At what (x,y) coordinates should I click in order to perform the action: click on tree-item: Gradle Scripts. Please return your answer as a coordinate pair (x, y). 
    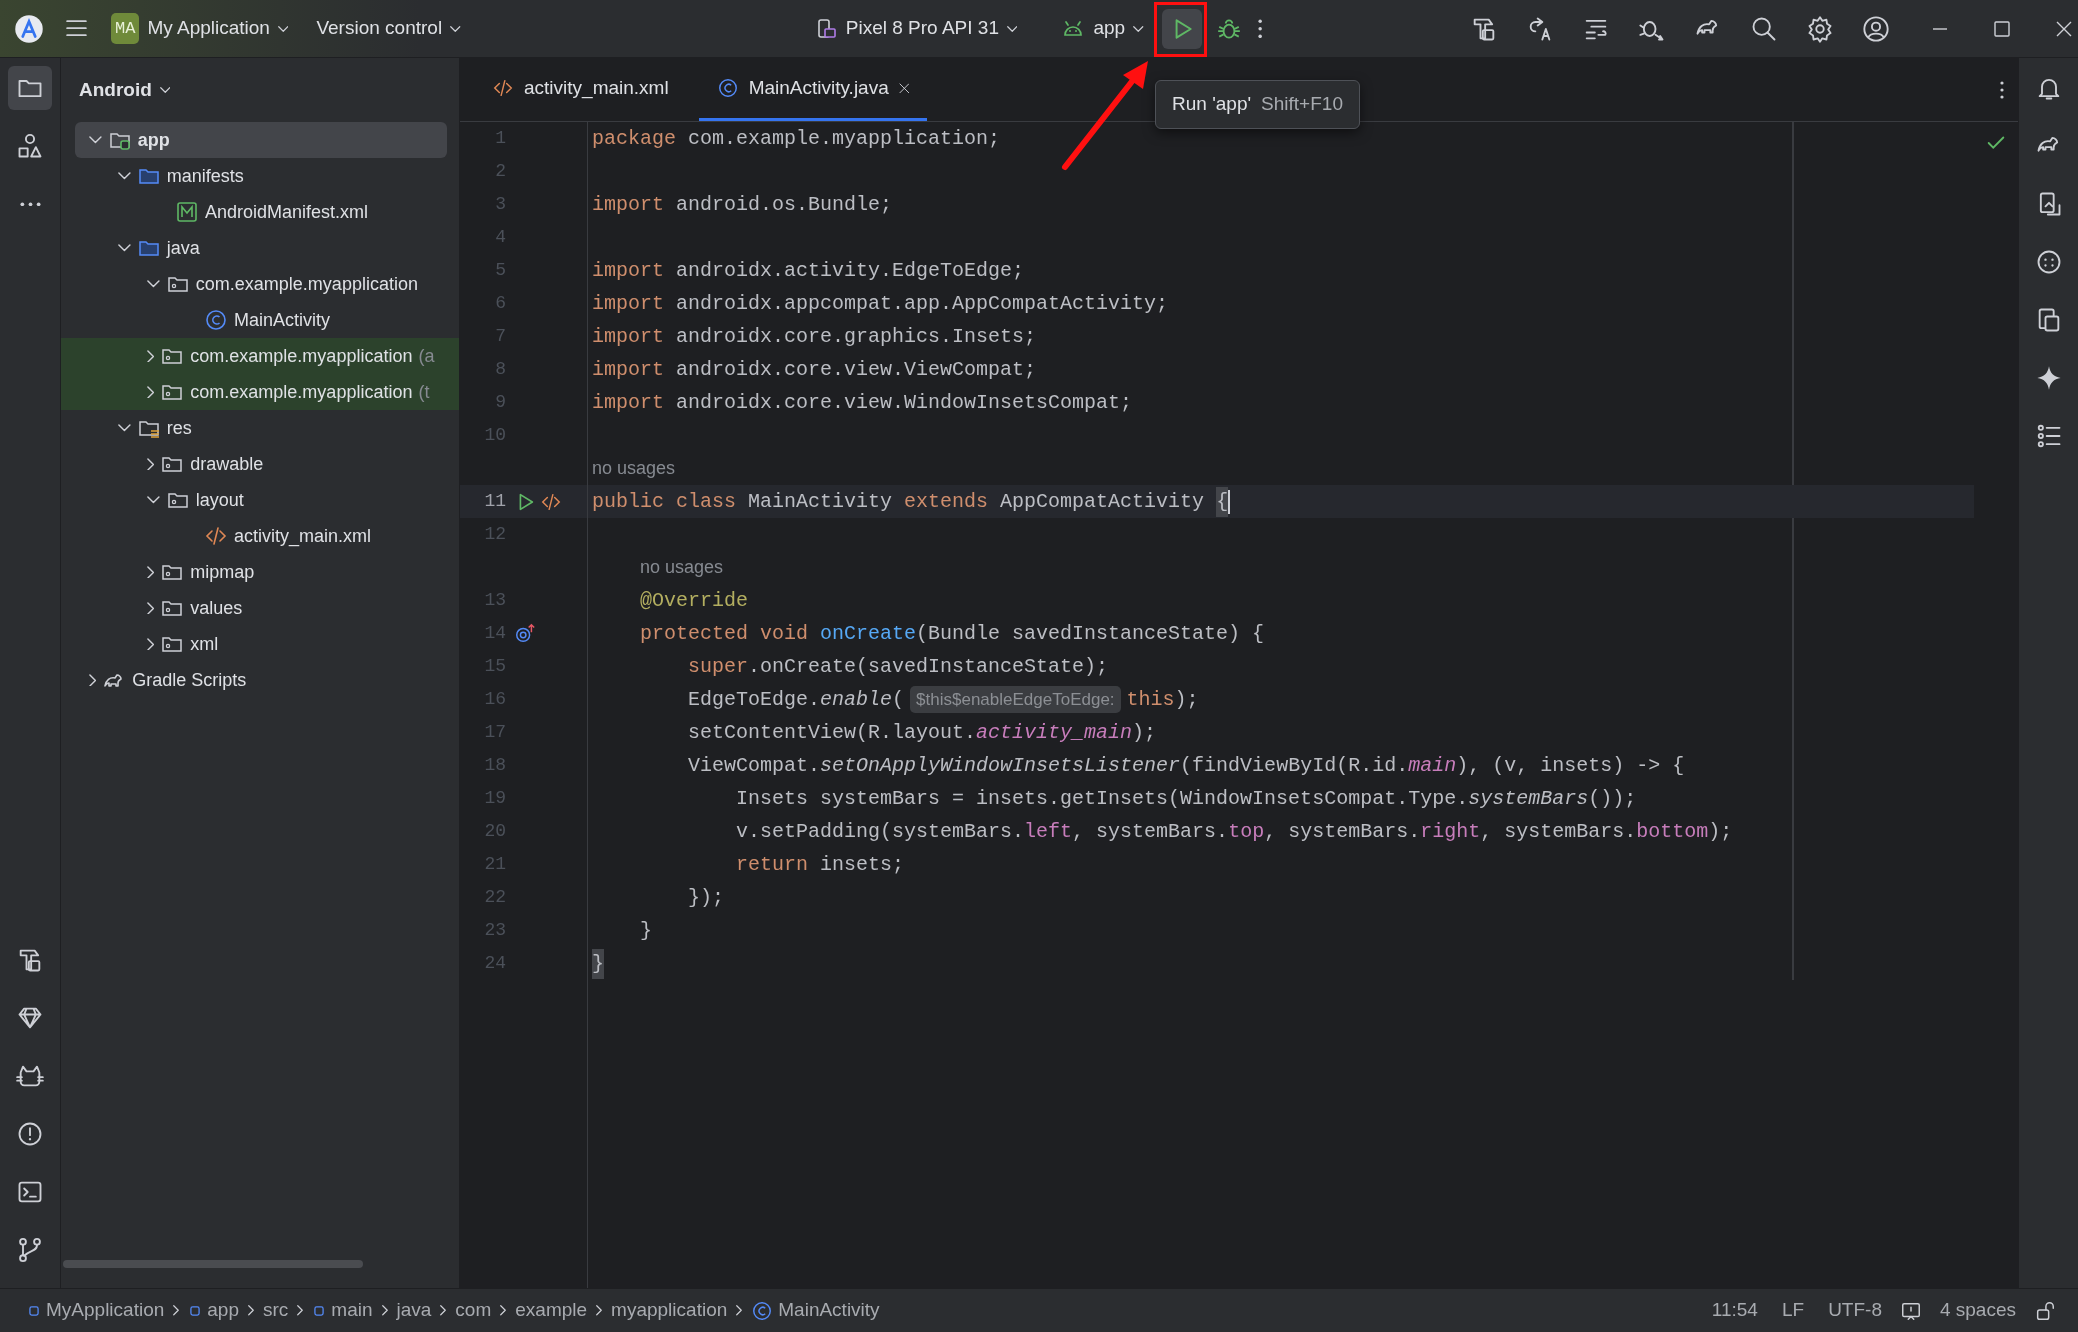
    Looking at the image, I should click on (260, 680).